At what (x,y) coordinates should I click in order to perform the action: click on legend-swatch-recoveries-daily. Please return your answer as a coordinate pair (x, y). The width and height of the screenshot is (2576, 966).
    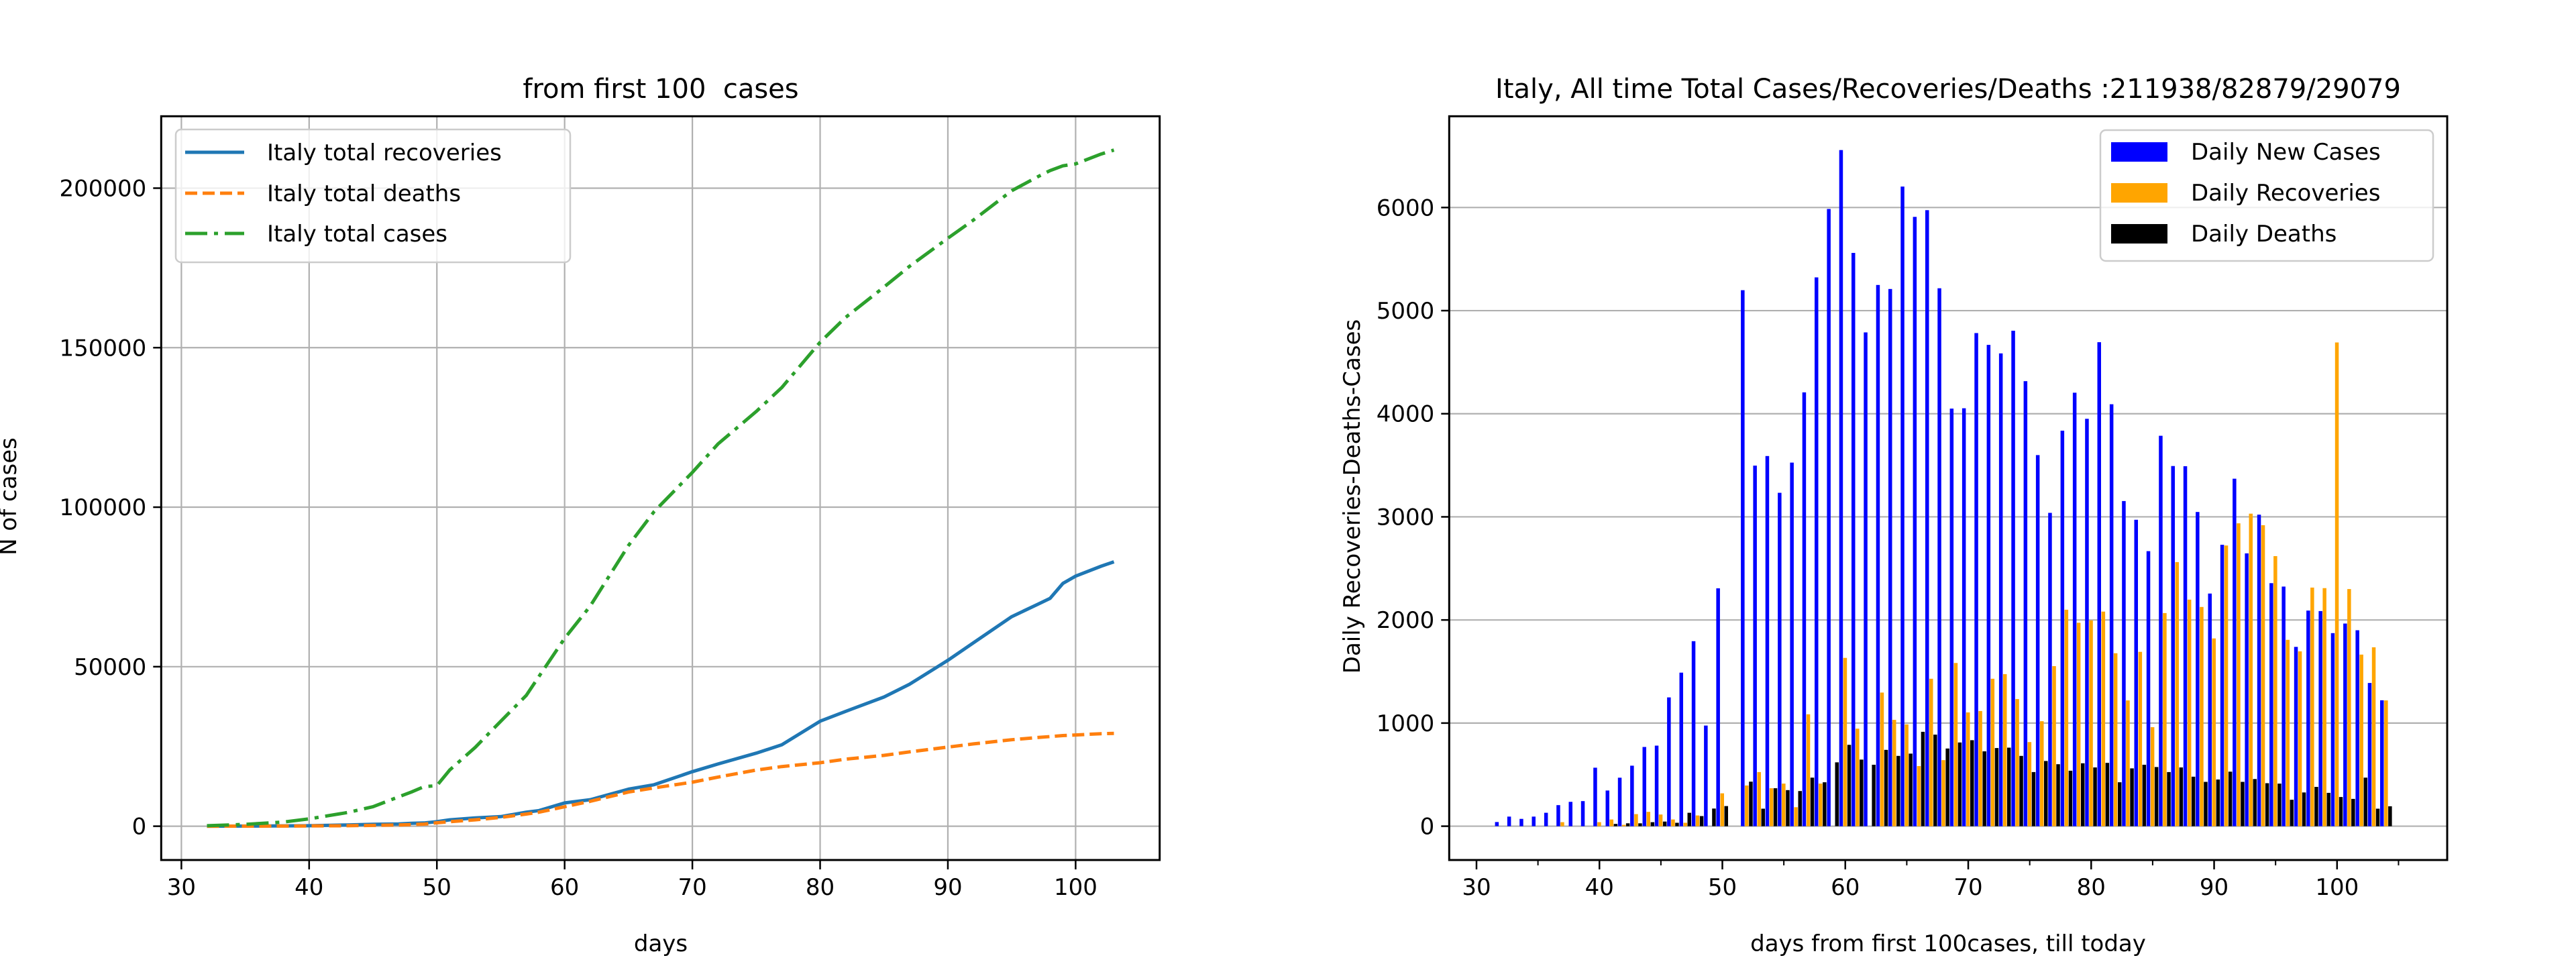
    Looking at the image, I should click on (2139, 193).